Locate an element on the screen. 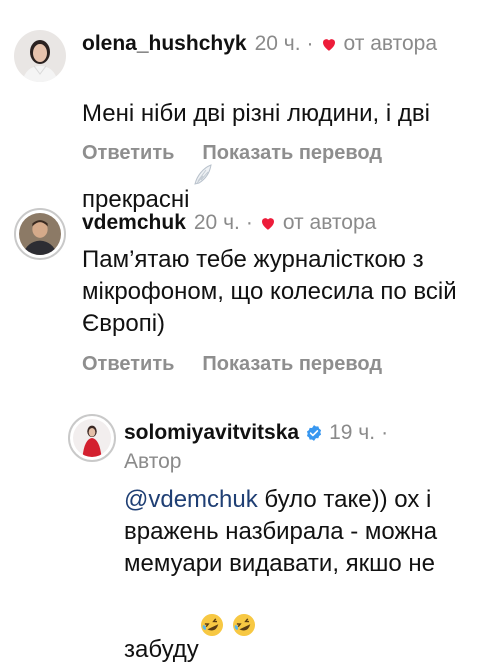 This screenshot has height=670, width=487. comment-username: olena_hushchyk is located at coordinates (164, 44).